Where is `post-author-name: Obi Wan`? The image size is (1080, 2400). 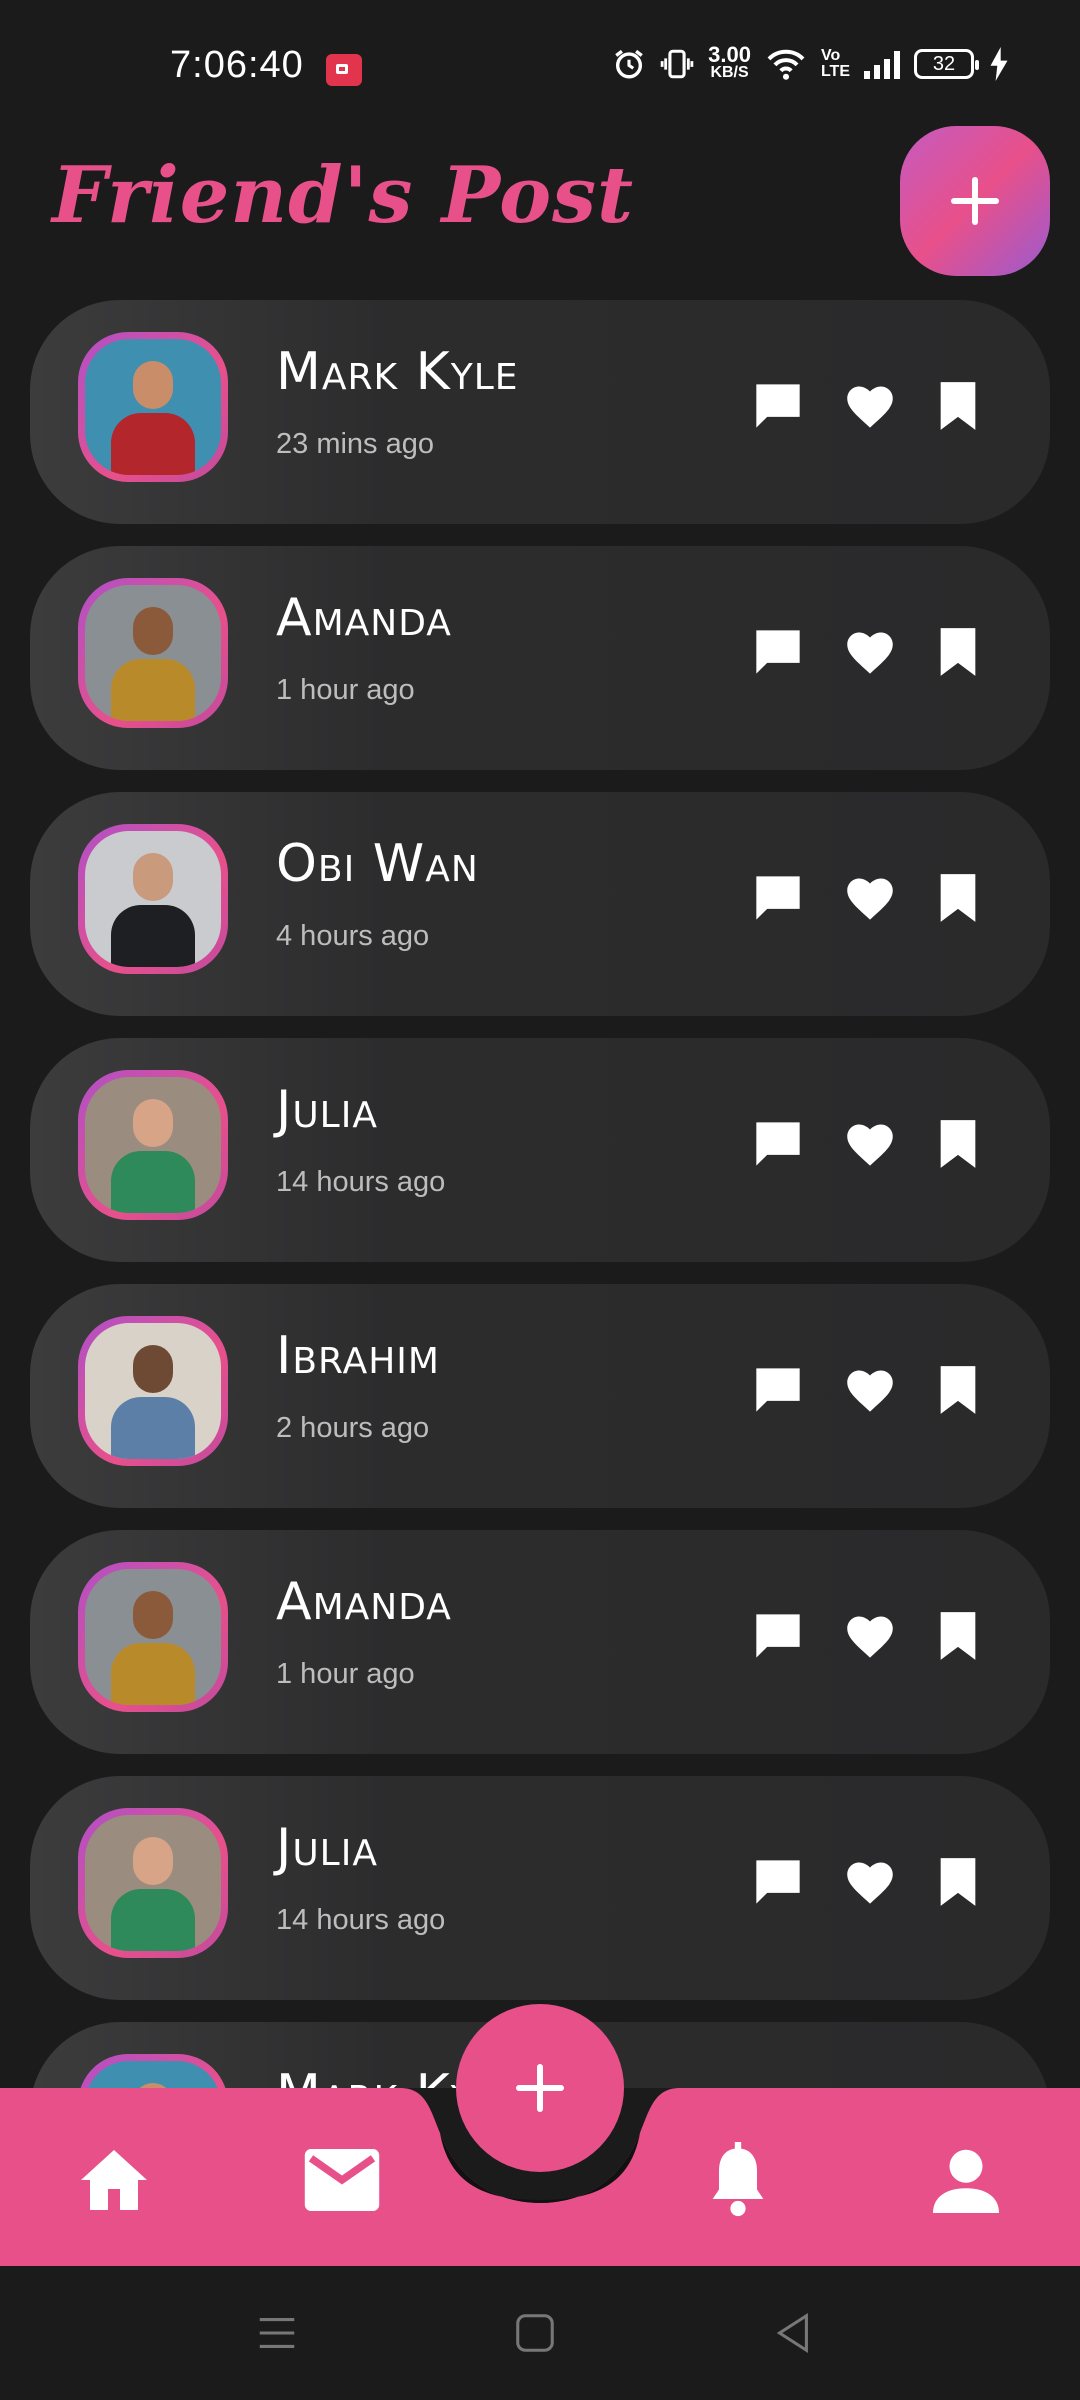 post-author-name: Obi Wan is located at coordinates (377, 864).